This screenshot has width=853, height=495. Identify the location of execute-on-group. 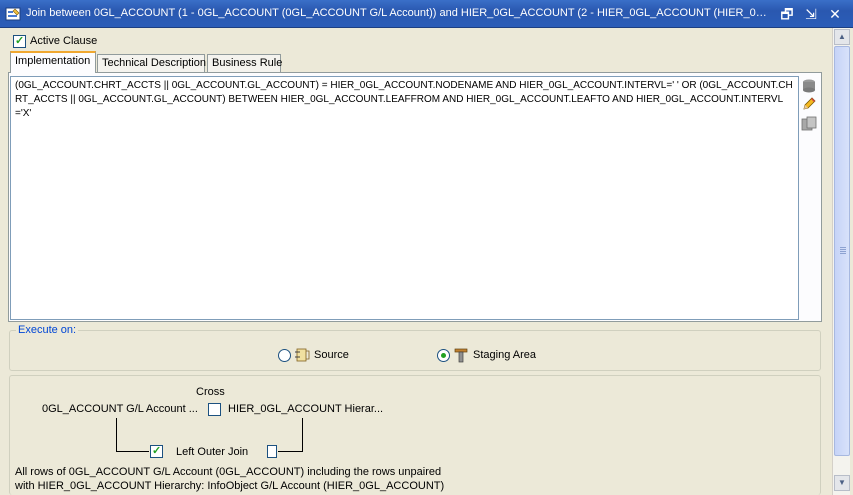
(415, 350).